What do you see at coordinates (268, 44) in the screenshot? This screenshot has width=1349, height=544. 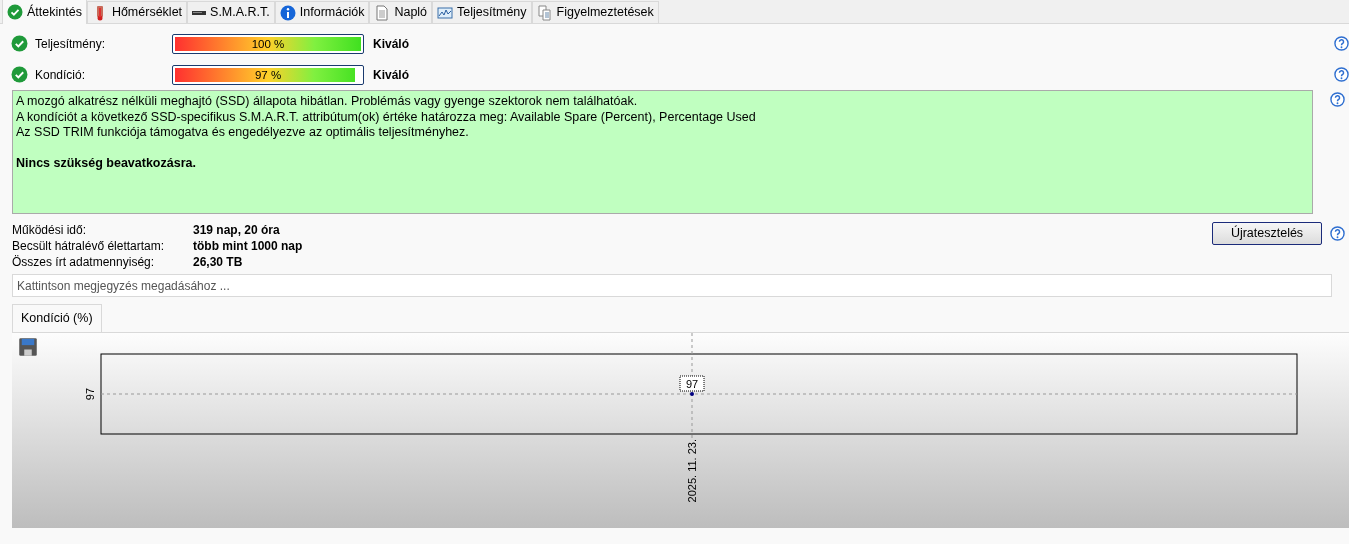 I see `meter-reading: 100 %` at bounding box center [268, 44].